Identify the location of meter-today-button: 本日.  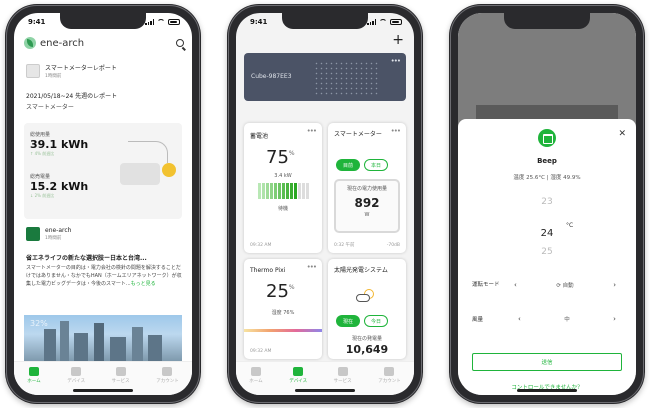
(376, 165).